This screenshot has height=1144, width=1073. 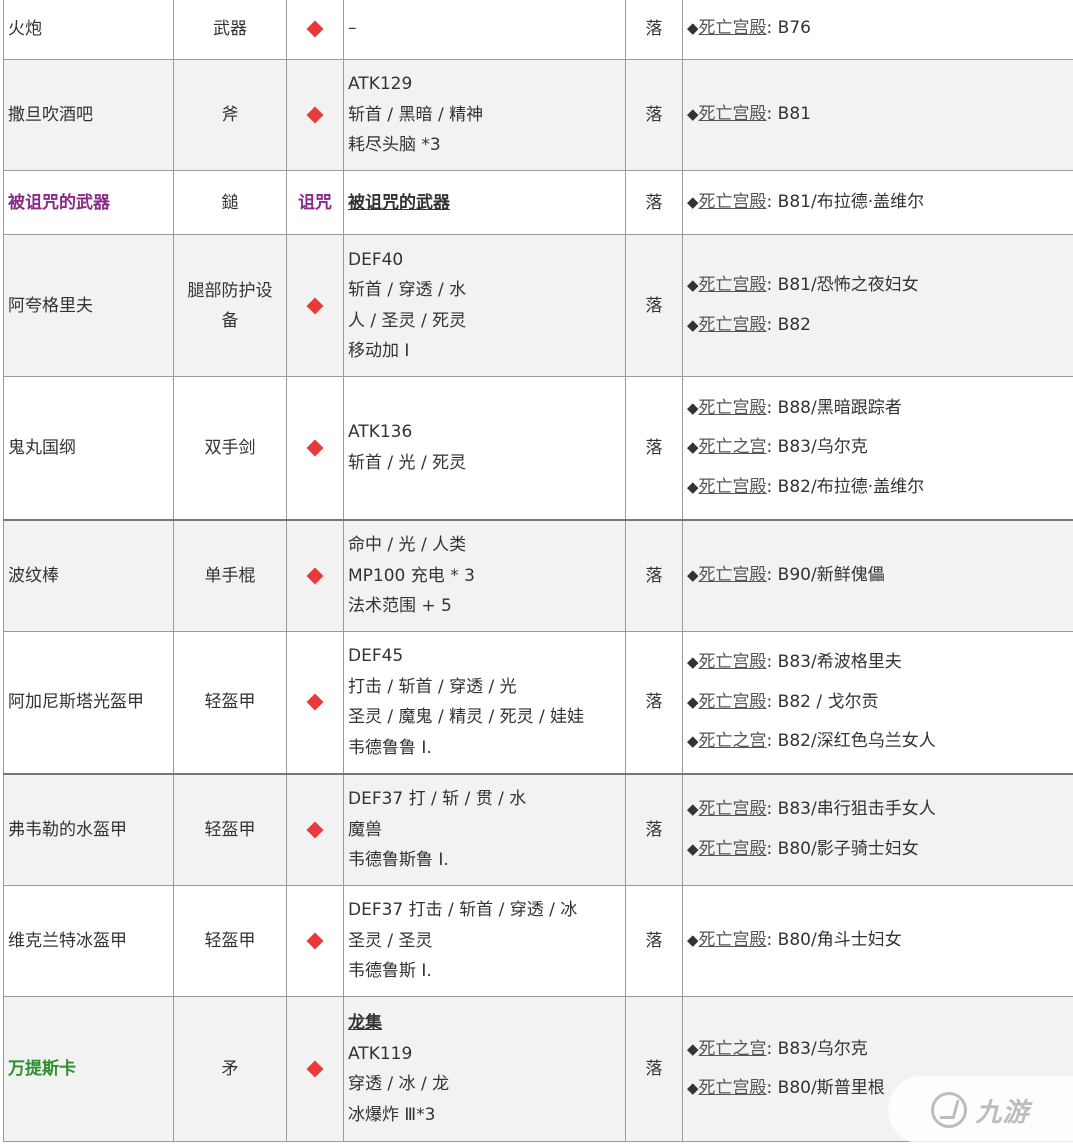 What do you see at coordinates (88, 448) in the screenshot?
I see `item-name: 鬼丸国纲` at bounding box center [88, 448].